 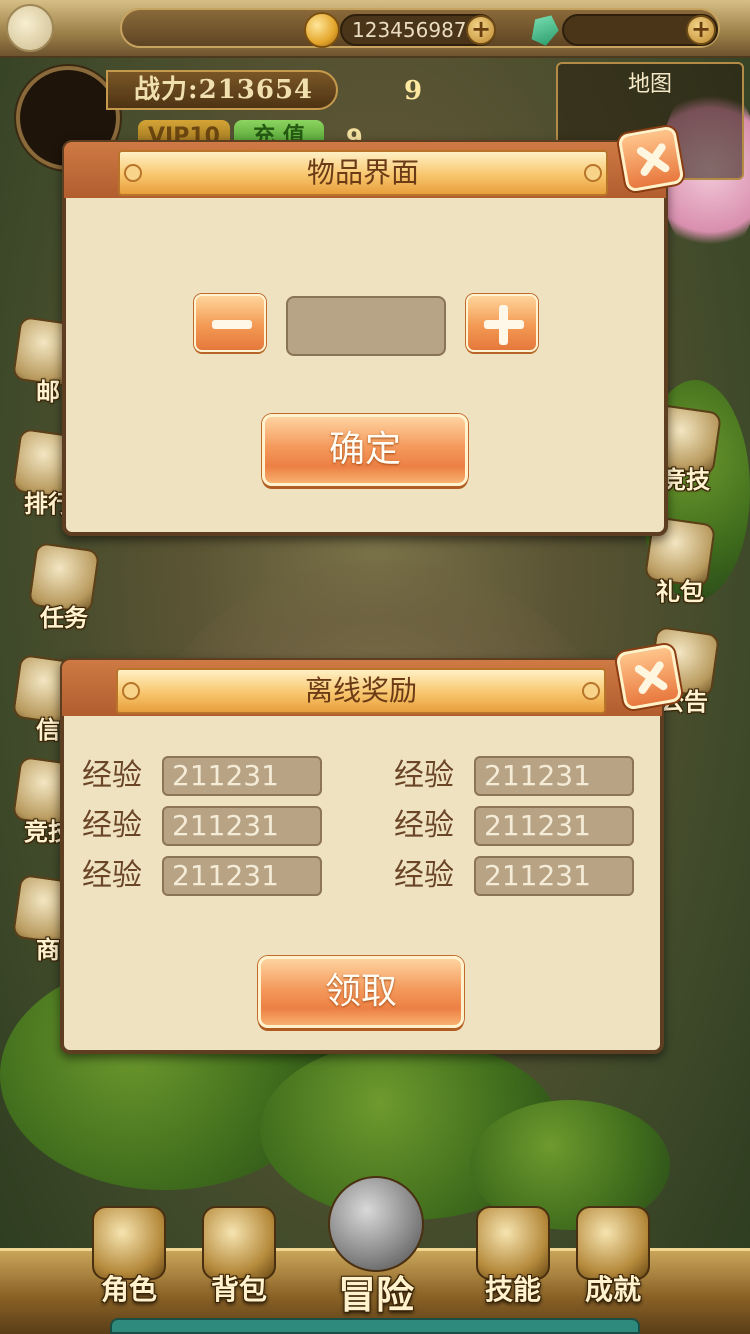 I want to click on nav-skill: 技能, so click(x=513, y=1256).